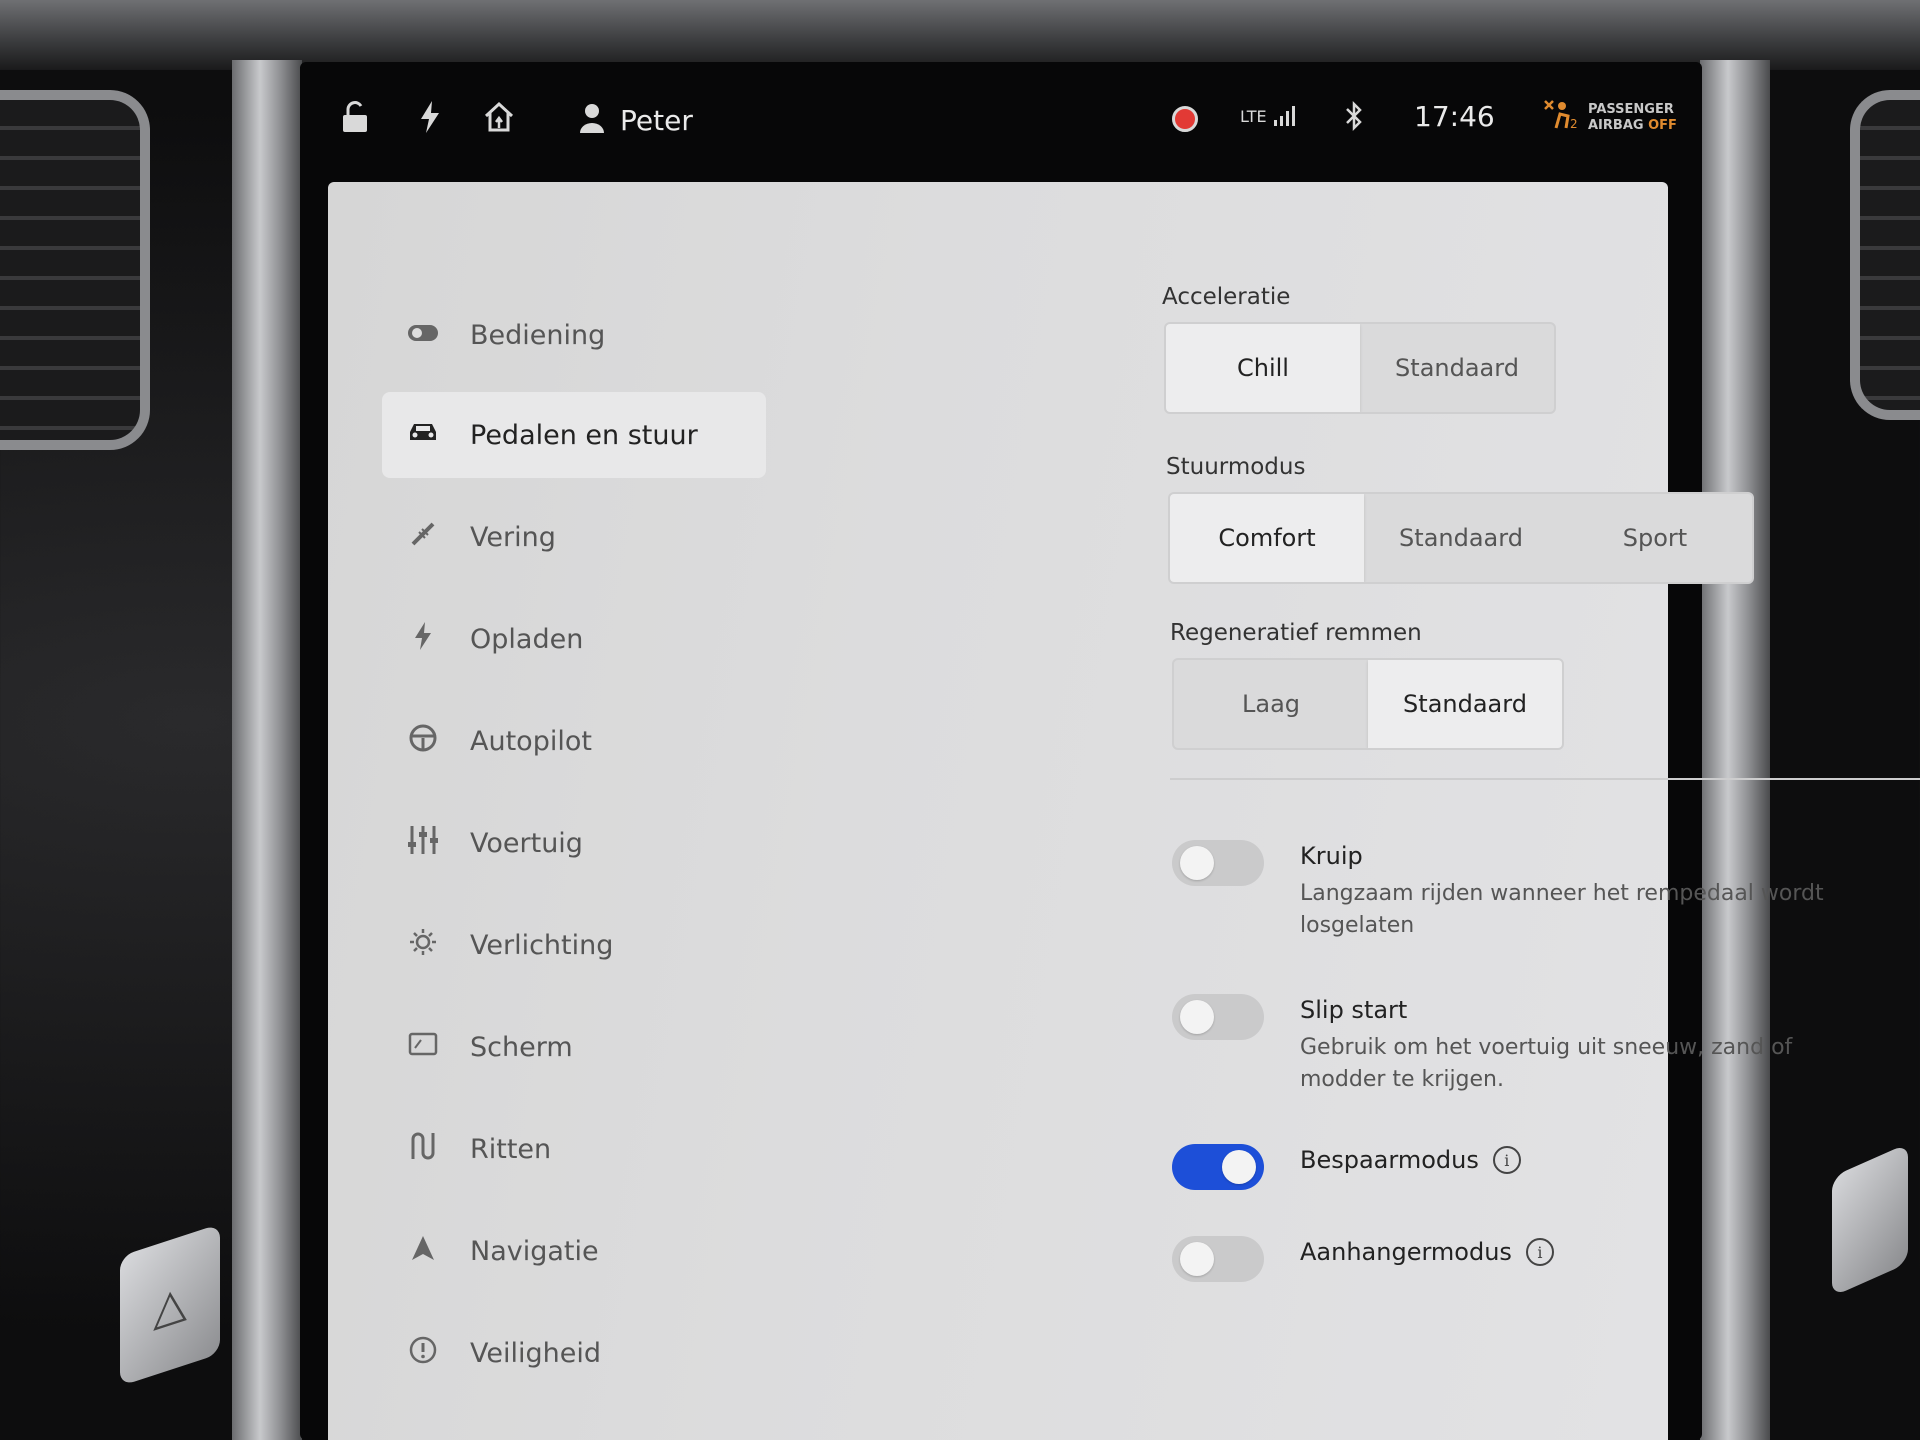  I want to click on screen-trim-right, so click(1735, 750).